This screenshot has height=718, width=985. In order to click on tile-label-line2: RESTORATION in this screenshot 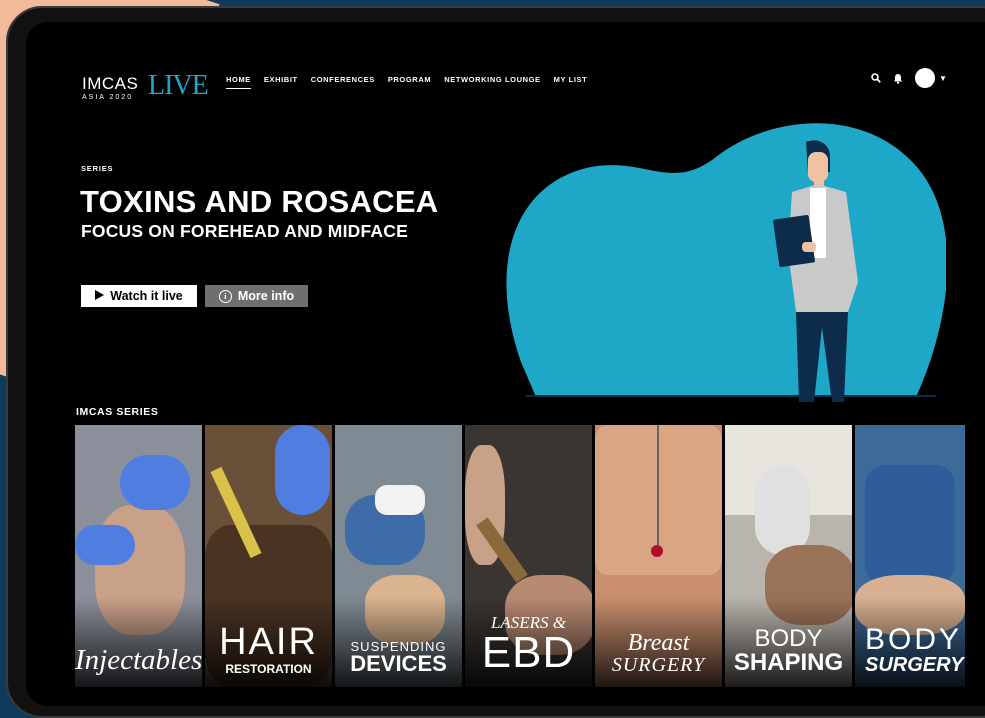, I will do `click(268, 669)`.